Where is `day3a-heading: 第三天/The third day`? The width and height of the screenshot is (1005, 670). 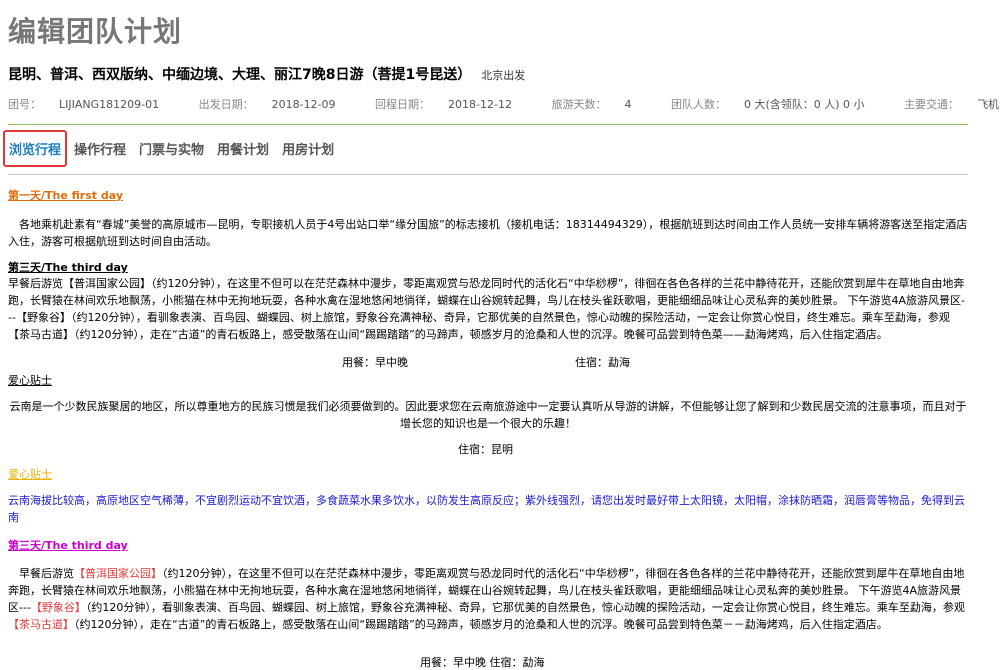 day3a-heading: 第三天/The third day is located at coordinates (68, 267).